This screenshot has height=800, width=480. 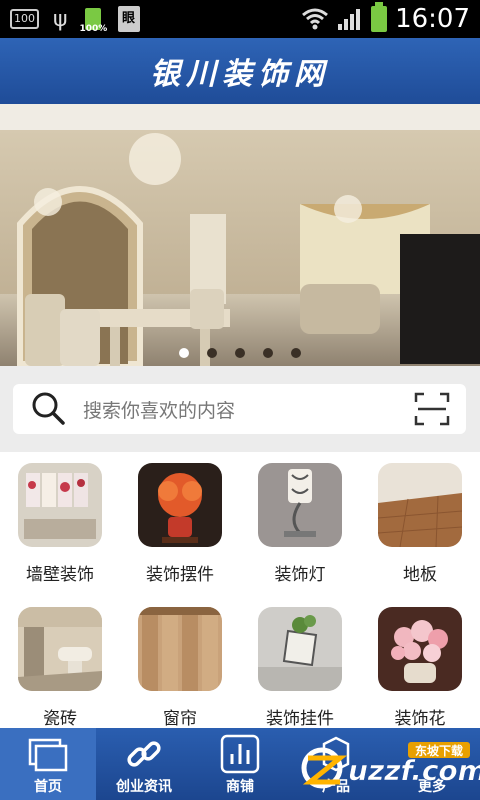 I want to click on category-item: 墙壁装饰, so click(x=60, y=521).